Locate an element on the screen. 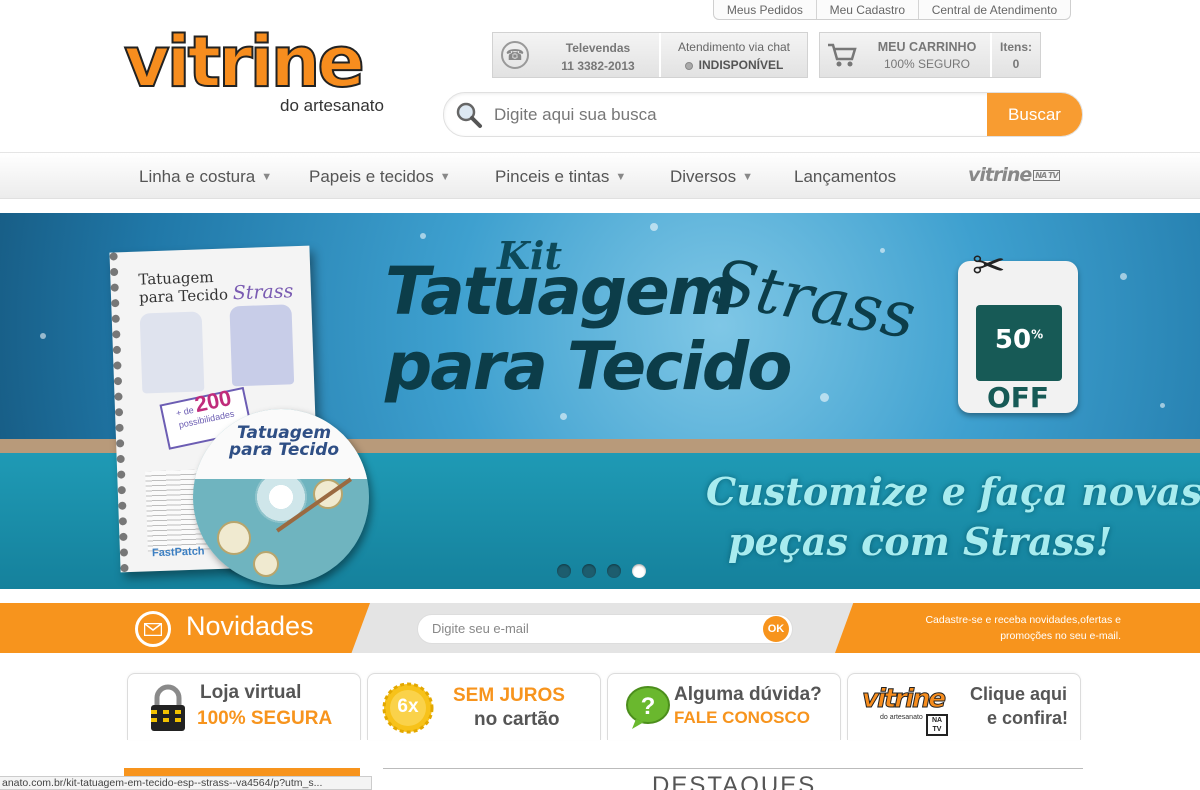 The width and height of the screenshot is (1200, 790). nav-label: Diversos is located at coordinates (703, 176).